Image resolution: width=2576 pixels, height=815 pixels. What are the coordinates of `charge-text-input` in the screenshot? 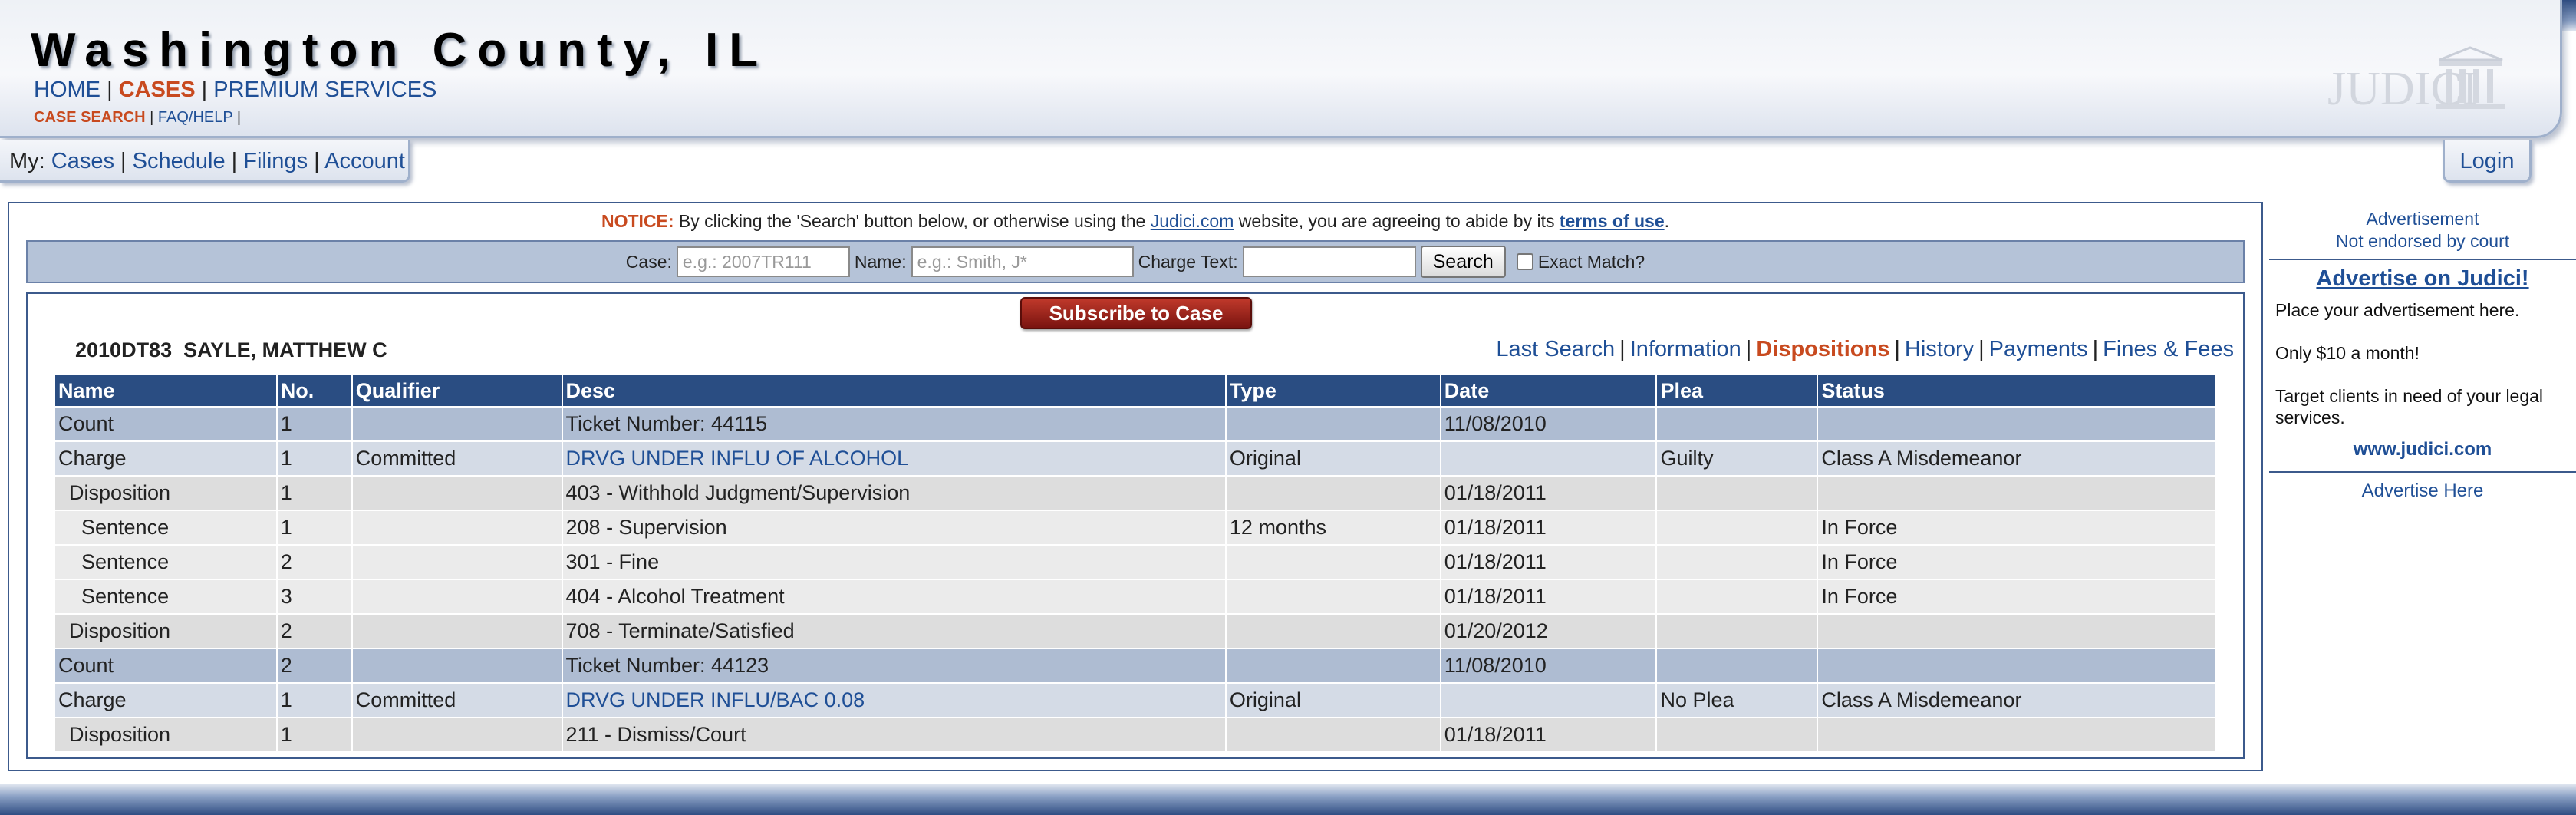 It's located at (1329, 261).